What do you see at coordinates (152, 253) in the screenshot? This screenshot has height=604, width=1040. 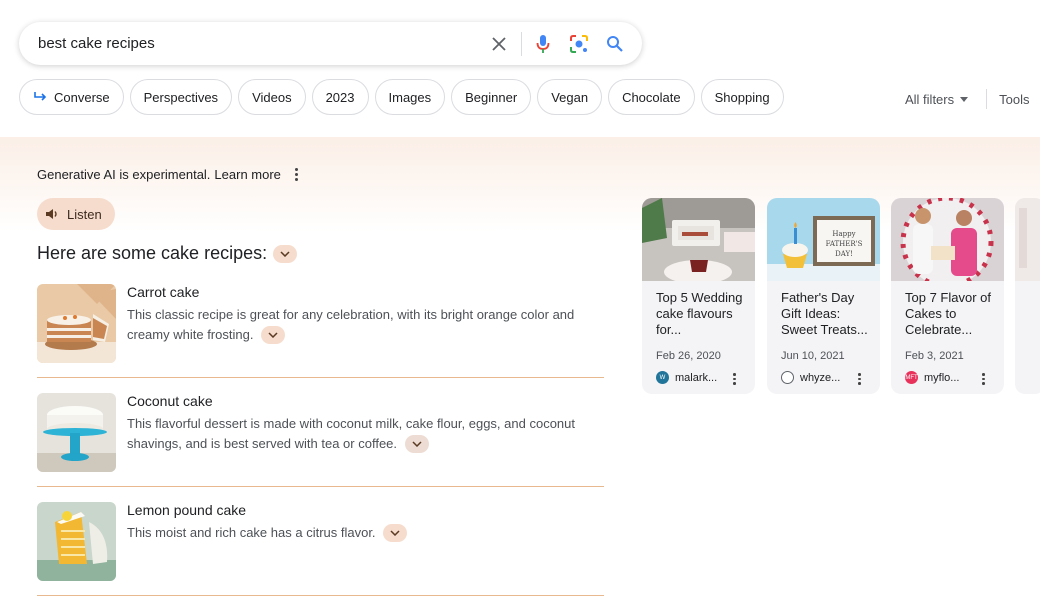 I see `ai-heading-text: Here are some cake recipes:` at bounding box center [152, 253].